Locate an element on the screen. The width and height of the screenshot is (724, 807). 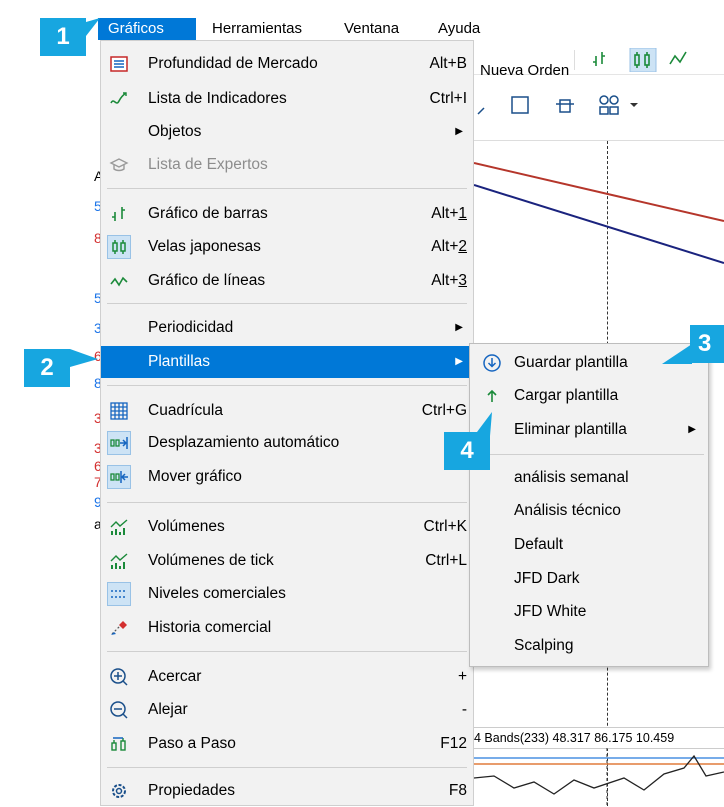
indicator-label-bar: 4 Bands(233) 48.317 86.175 10.459 is located at coordinates (599, 738).